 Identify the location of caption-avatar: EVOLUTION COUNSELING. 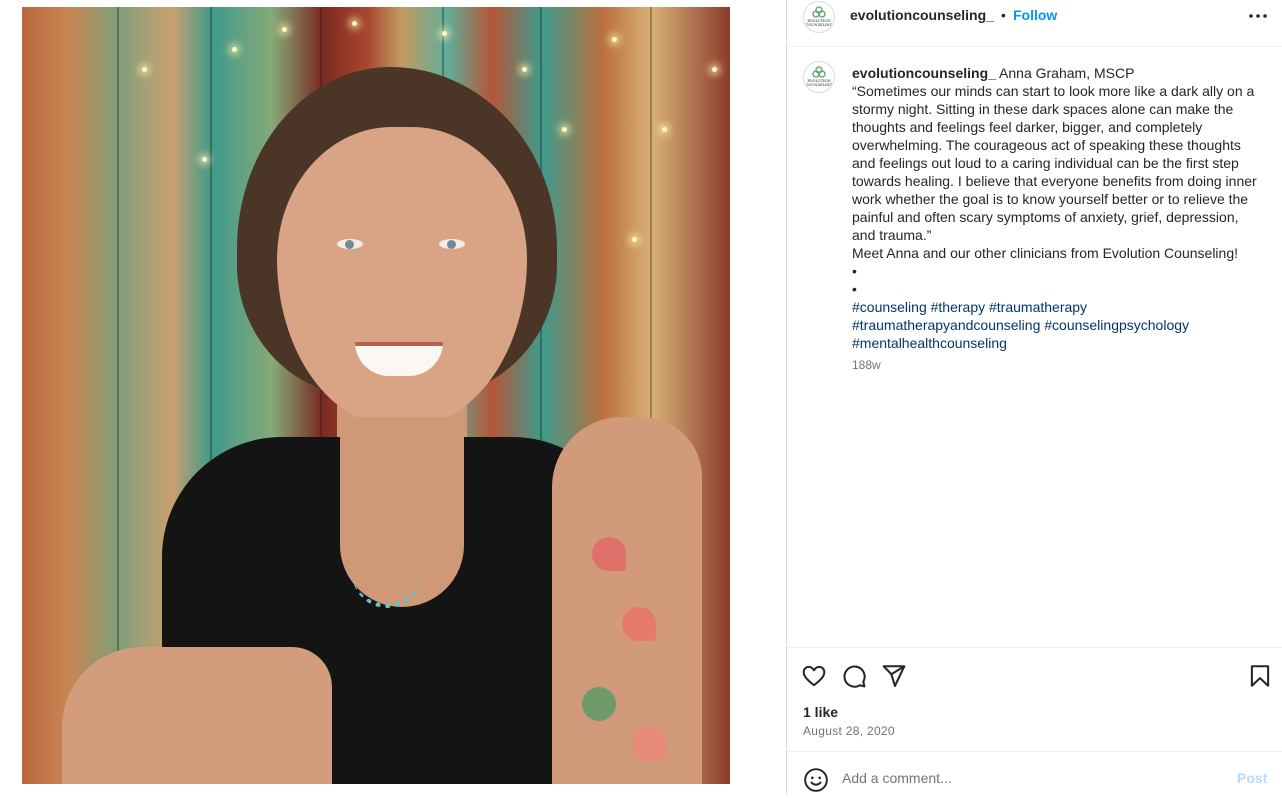
(819, 77).